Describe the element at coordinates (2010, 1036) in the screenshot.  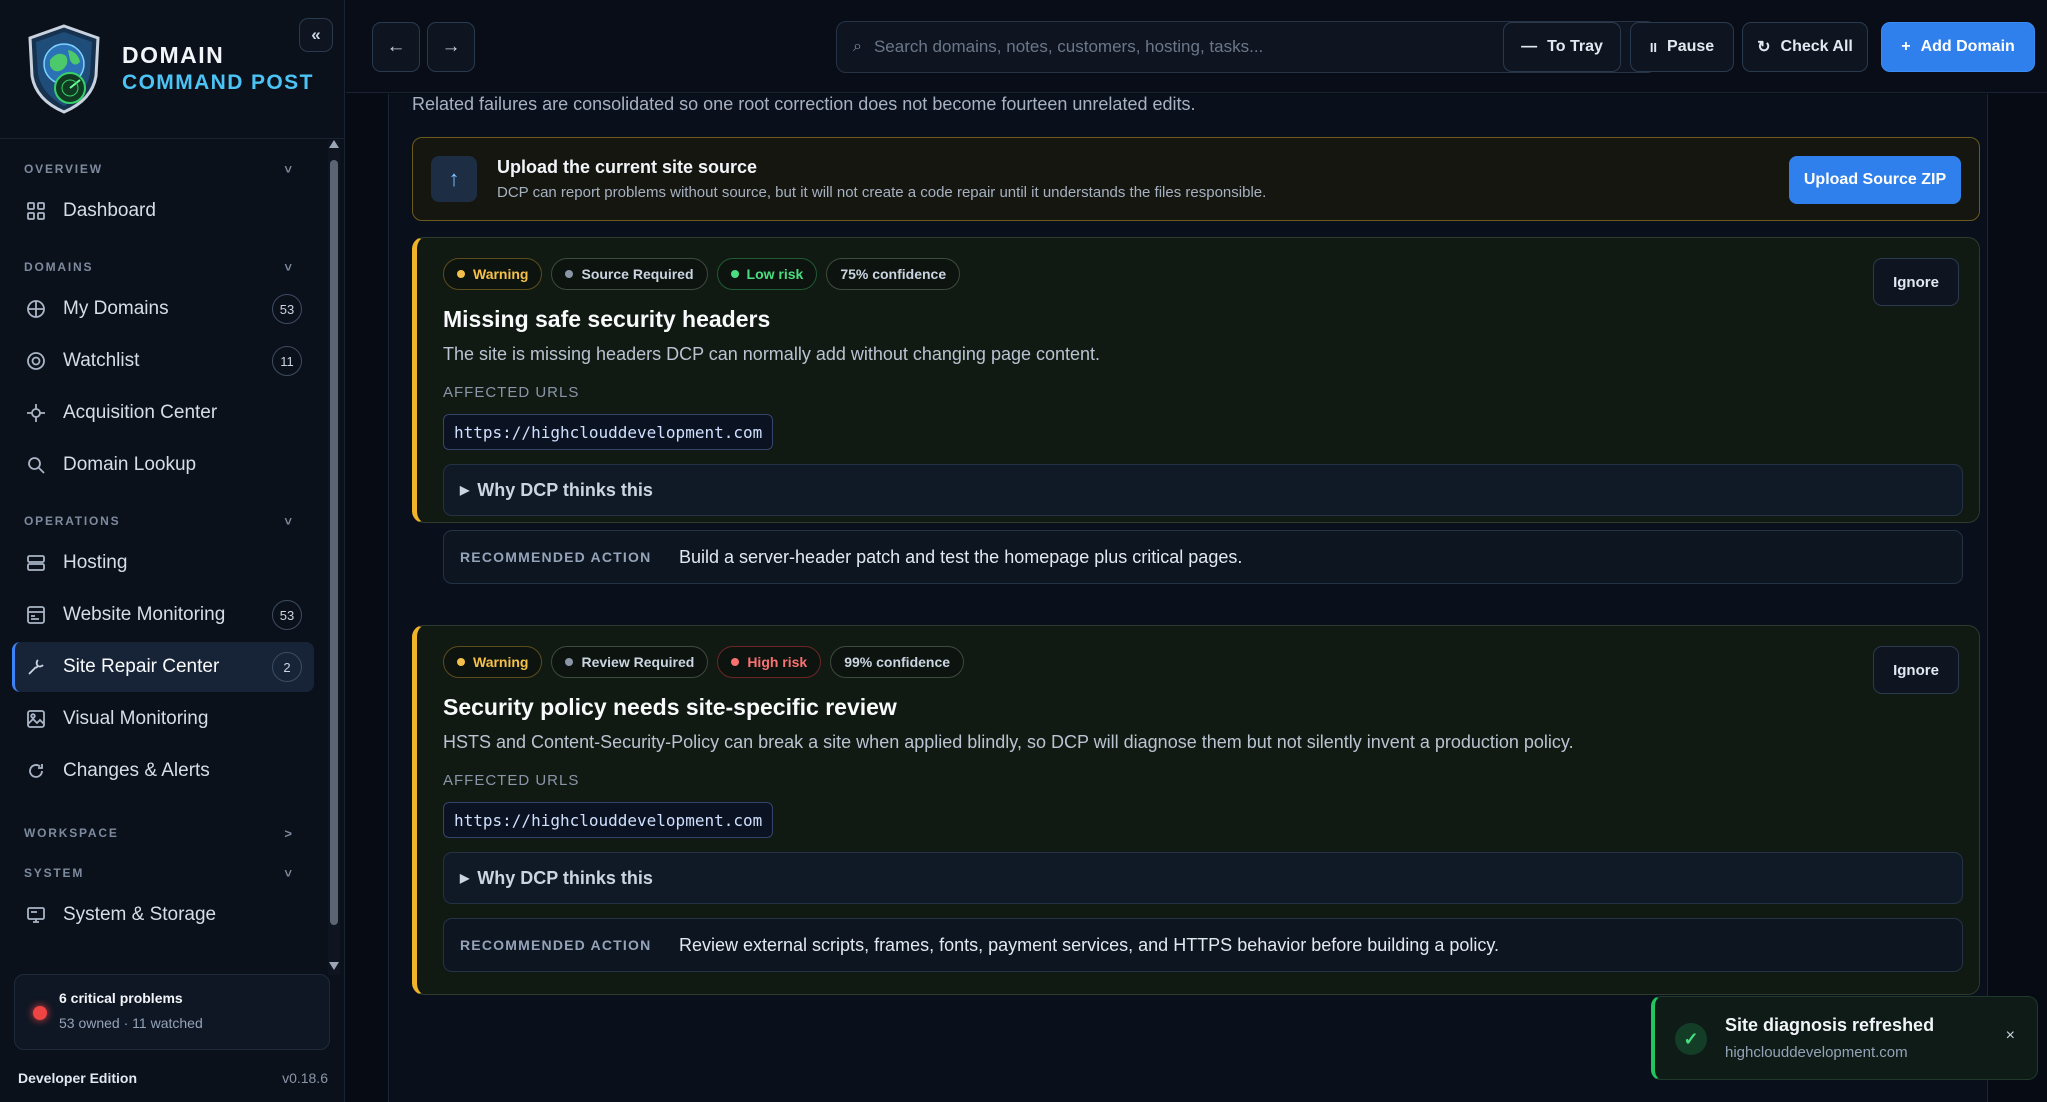
I see `close-icon: ×` at that location.